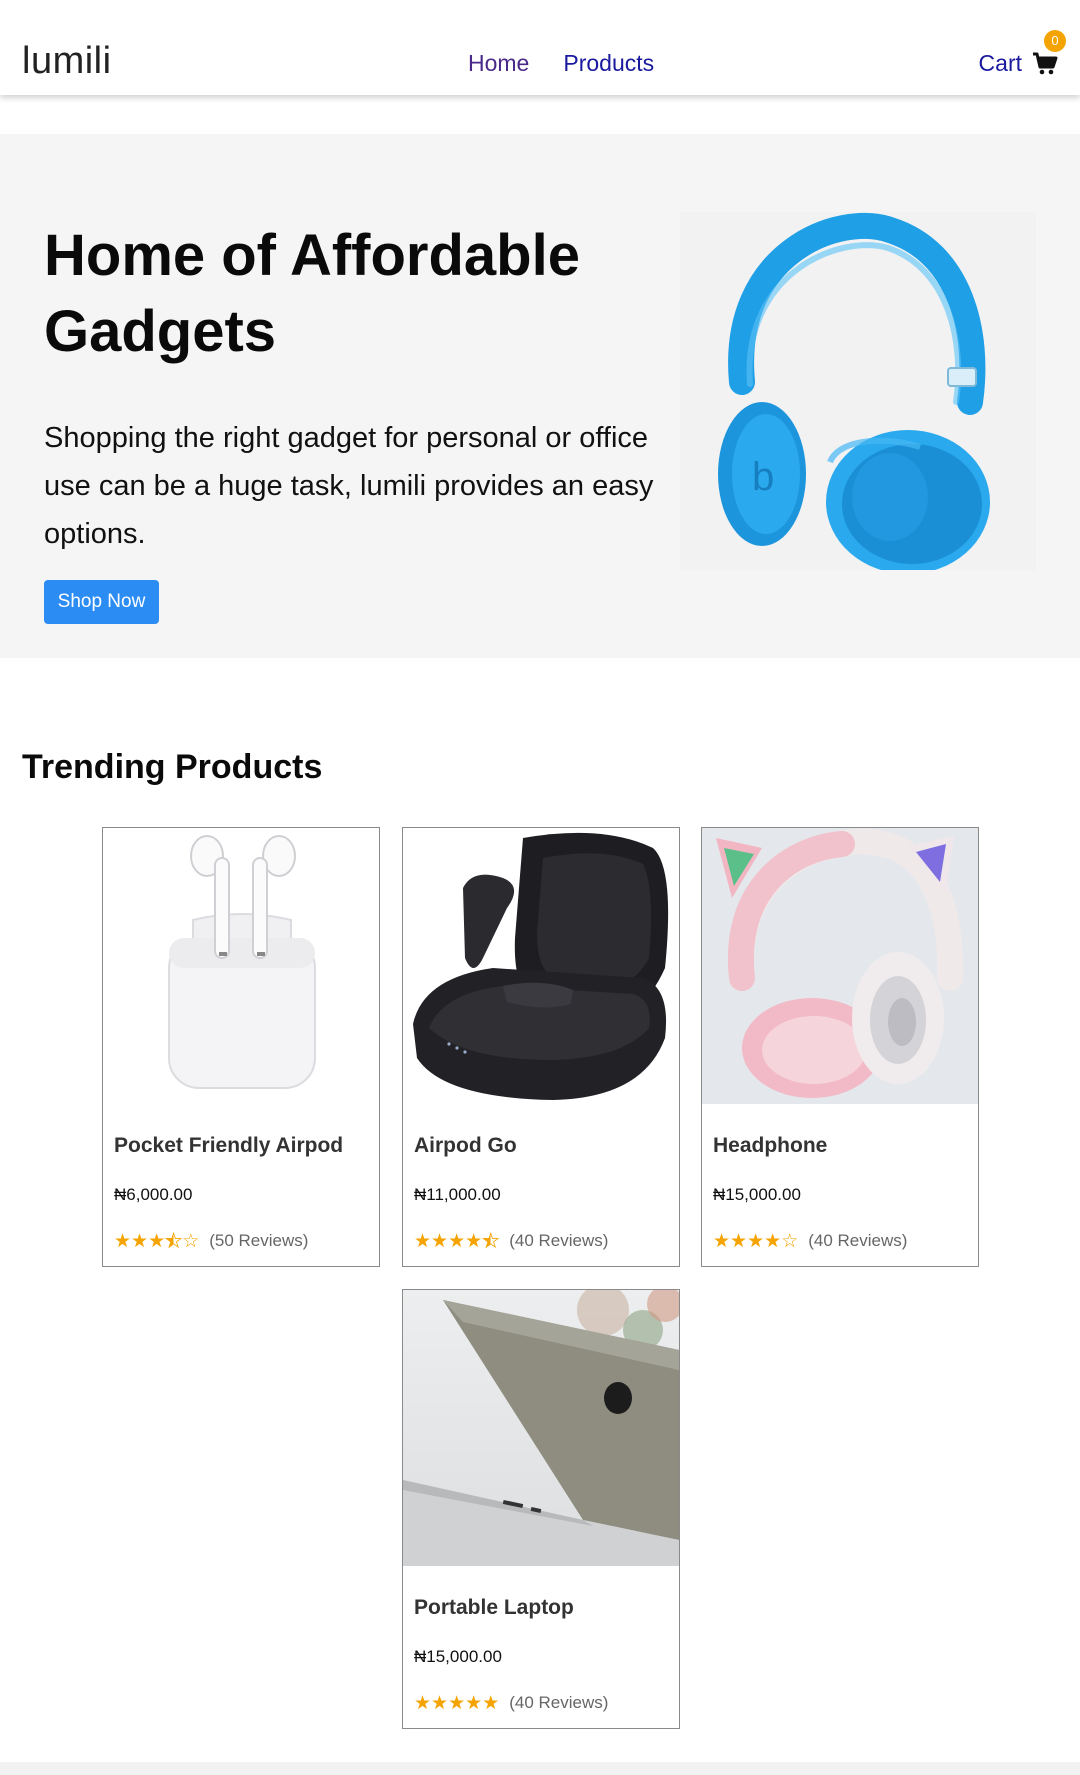  I want to click on product-name: Headphone, so click(770, 1146).